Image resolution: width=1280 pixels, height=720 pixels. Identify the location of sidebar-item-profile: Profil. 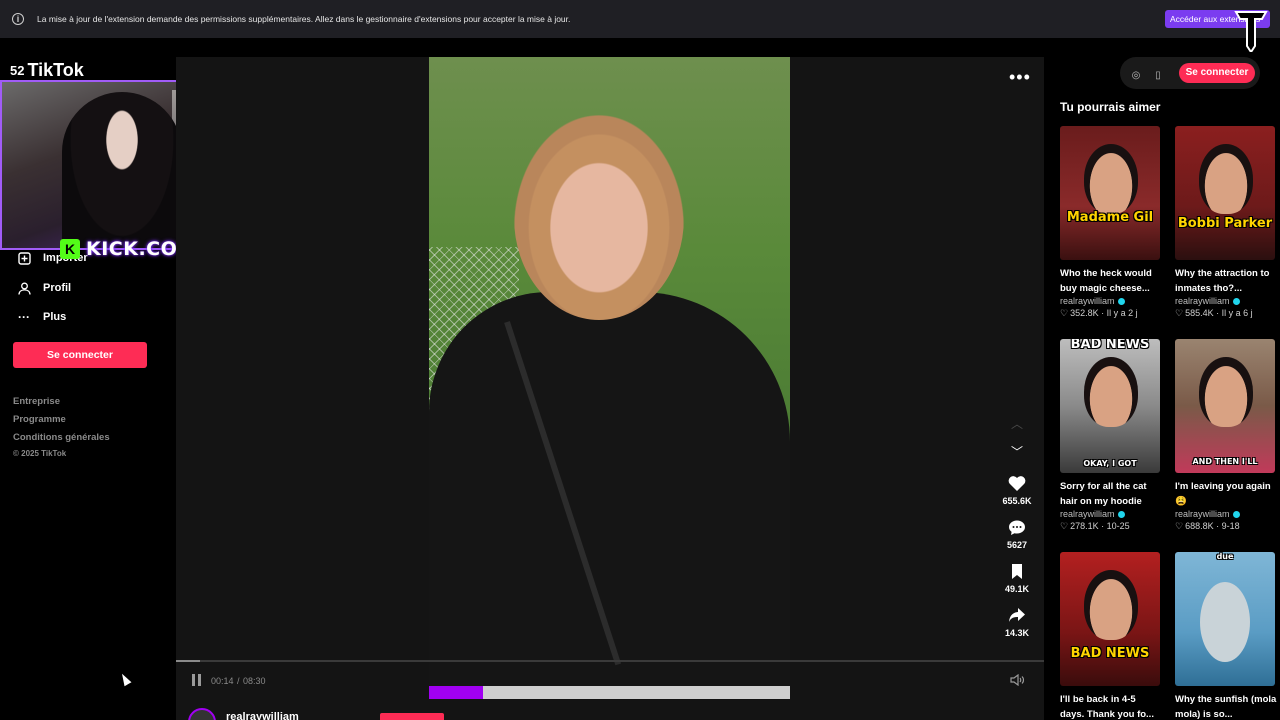
(44, 288).